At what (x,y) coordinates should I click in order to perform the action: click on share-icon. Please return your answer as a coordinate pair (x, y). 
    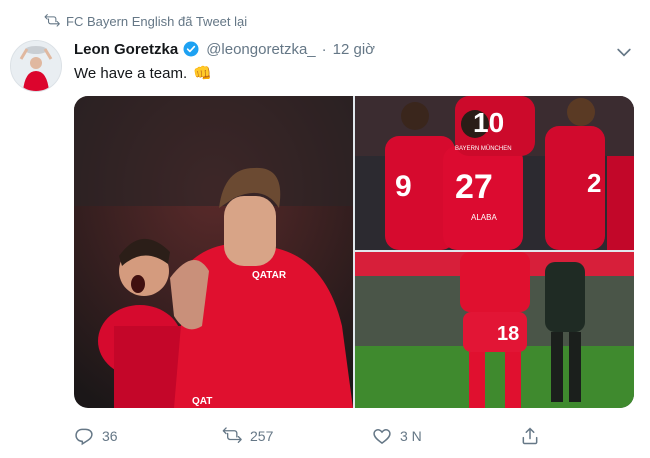
    Looking at the image, I should click on (530, 436).